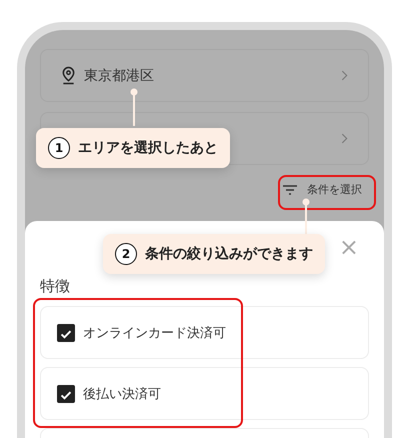  I want to click on step-number: 1, so click(59, 148).